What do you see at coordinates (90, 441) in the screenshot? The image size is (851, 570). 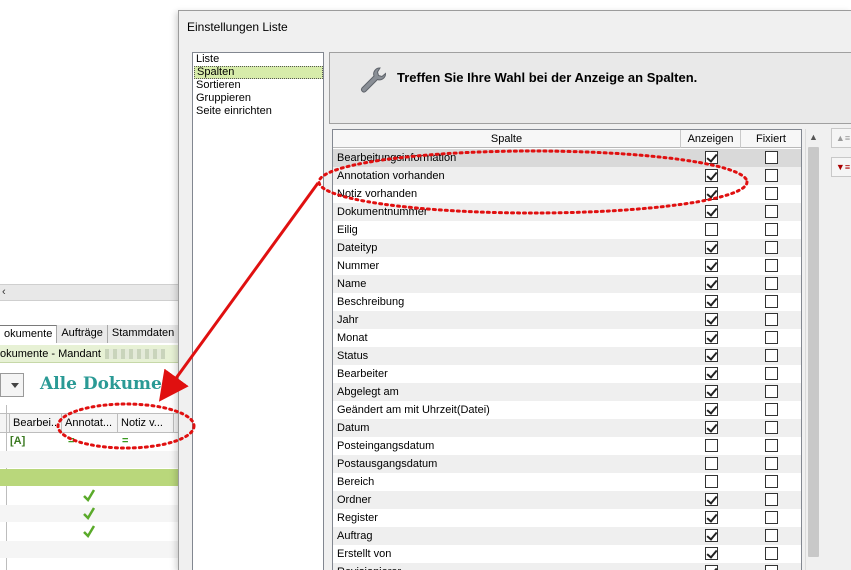 I see `table-row: [A] = =` at bounding box center [90, 441].